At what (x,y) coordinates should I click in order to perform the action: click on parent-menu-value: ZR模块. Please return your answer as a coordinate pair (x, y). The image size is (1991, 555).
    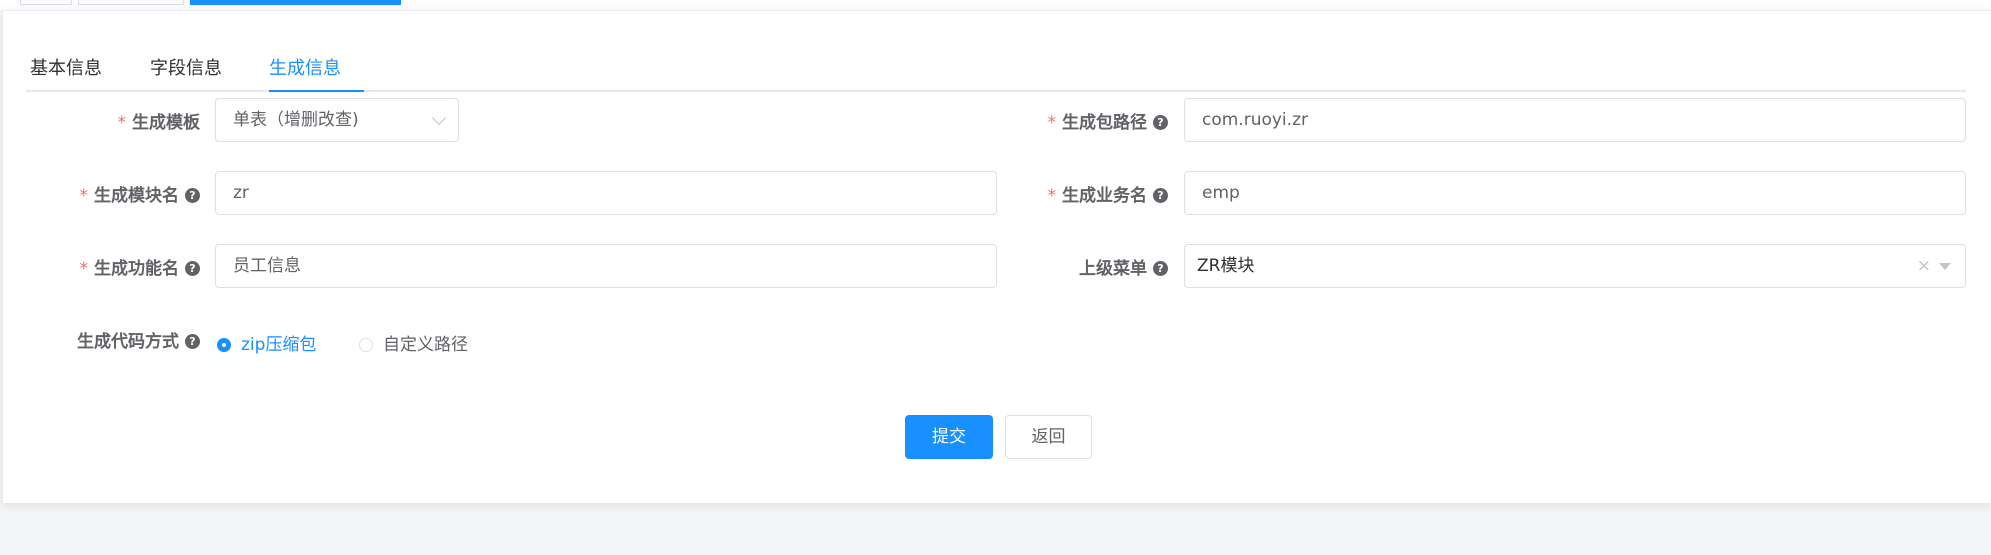
    Looking at the image, I should click on (1226, 266).